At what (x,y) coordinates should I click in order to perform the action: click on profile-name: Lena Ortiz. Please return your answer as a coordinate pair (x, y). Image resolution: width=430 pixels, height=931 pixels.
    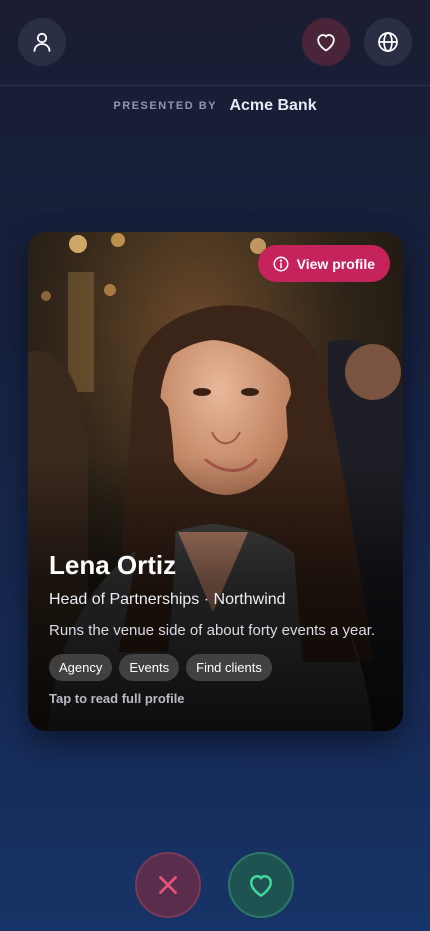
    Looking at the image, I should click on (113, 565).